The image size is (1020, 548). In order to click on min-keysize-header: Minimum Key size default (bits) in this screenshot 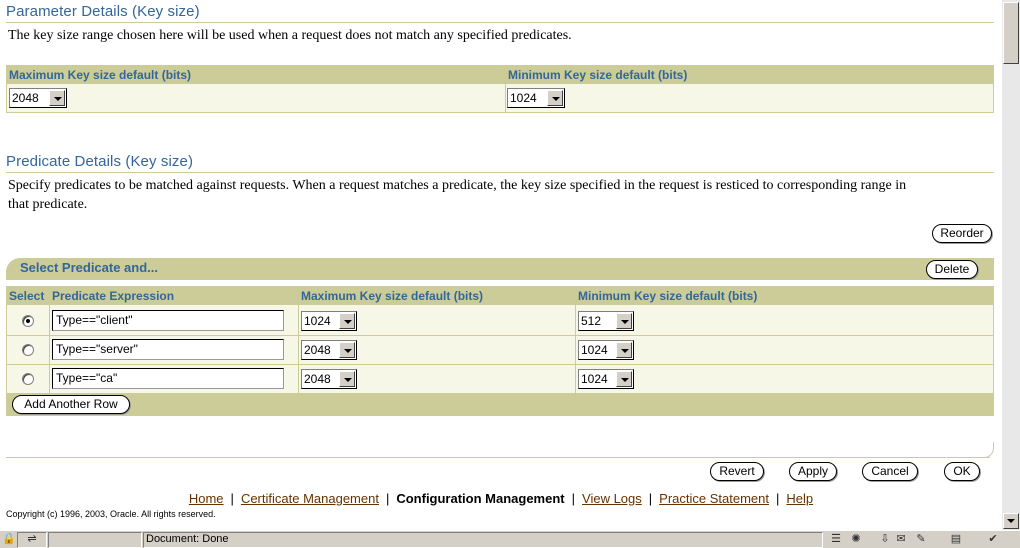, I will do `click(749, 75)`.